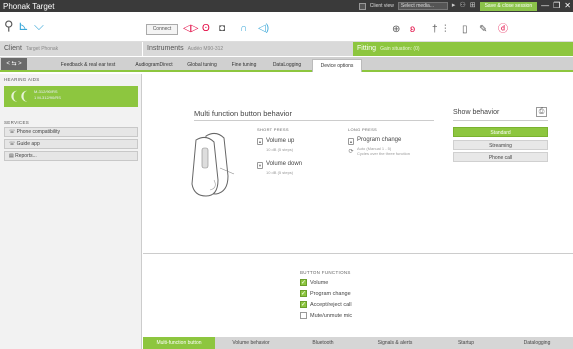 The height and width of the screenshot is (349, 573). What do you see at coordinates (280, 141) in the screenshot?
I see `volume-up-label: Volume up` at bounding box center [280, 141].